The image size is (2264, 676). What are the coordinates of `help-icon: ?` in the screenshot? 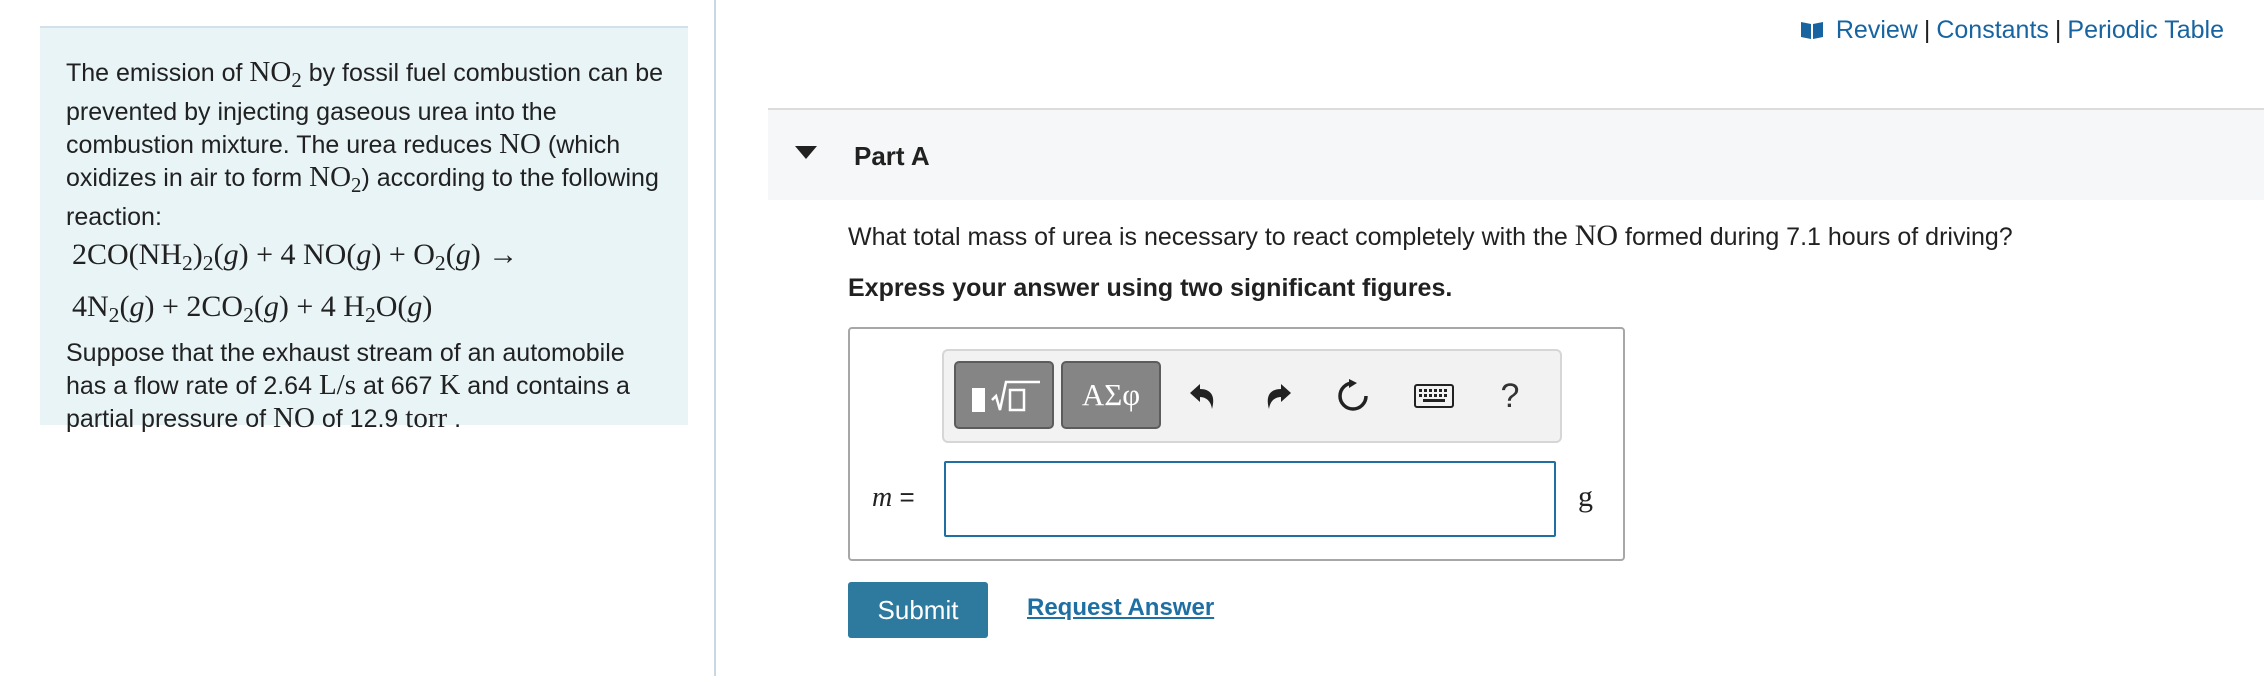 It's located at (1510, 396).